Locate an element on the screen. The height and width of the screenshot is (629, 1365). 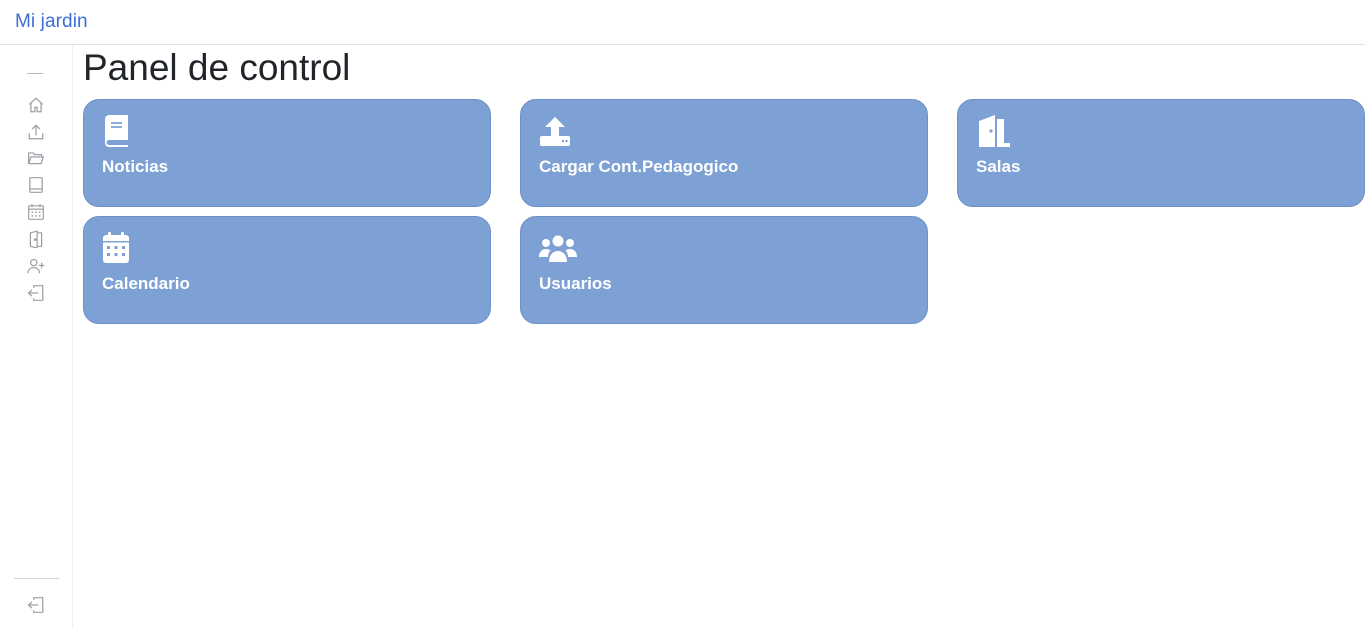
card-label: Salas is located at coordinates (998, 166).